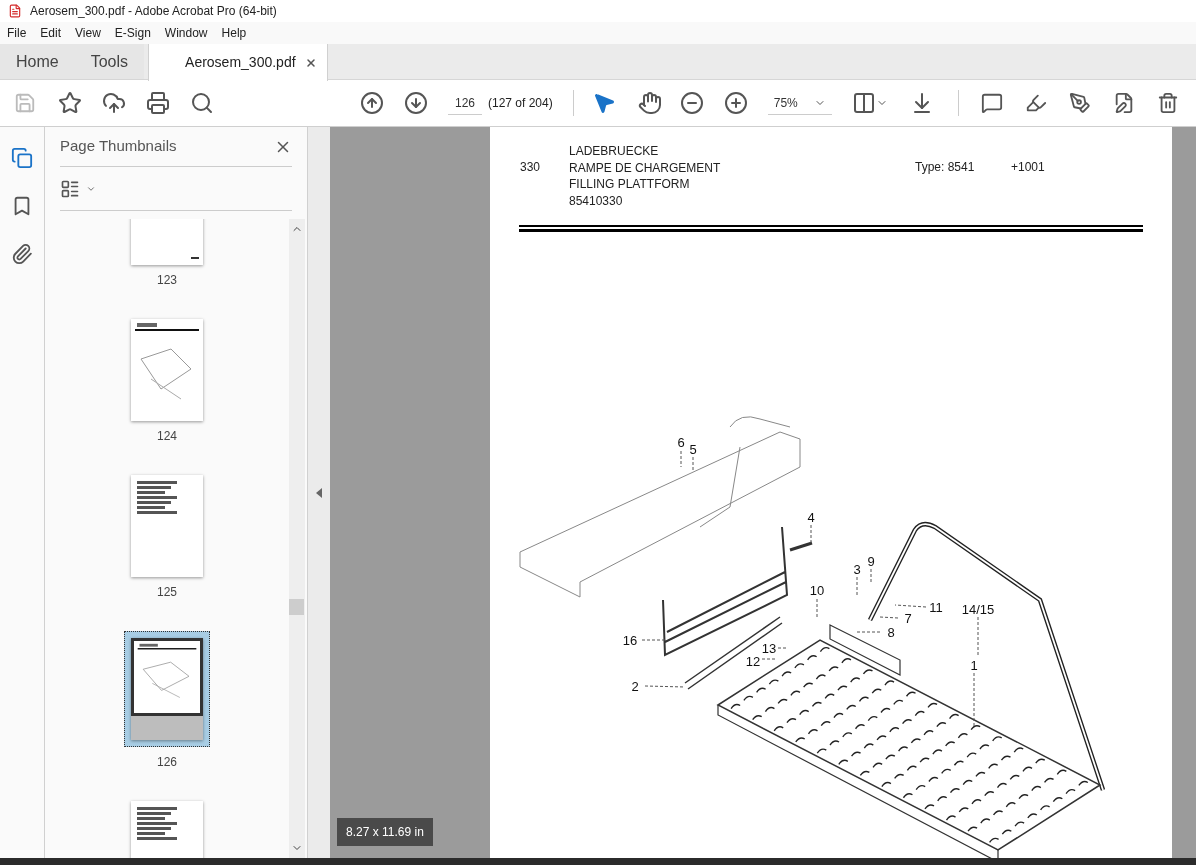 The image size is (1196, 865). I want to click on page-number-label: 123, so click(167, 280).